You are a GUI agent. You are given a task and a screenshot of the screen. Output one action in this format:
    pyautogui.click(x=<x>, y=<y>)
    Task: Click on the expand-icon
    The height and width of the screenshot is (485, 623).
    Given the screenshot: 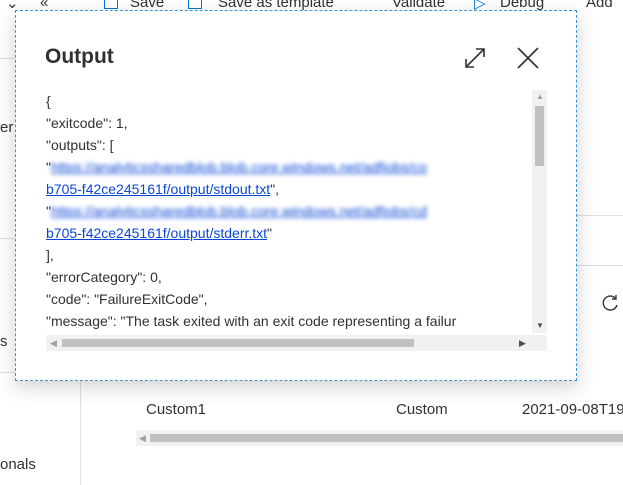 What is the action you would take?
    pyautogui.click(x=475, y=58)
    